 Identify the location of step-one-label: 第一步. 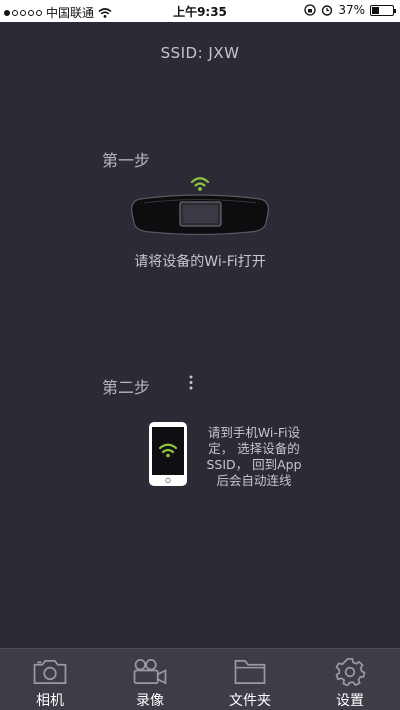
(126, 160).